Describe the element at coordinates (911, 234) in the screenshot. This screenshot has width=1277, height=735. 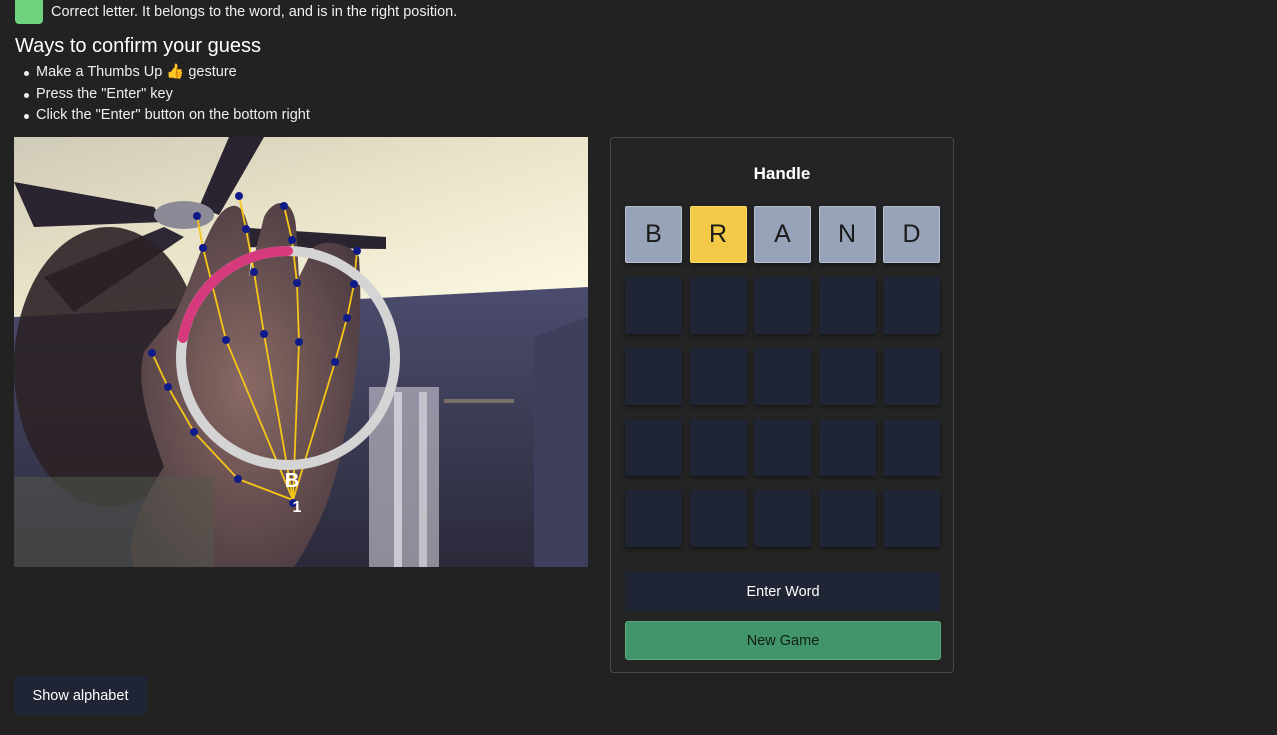
I see `letter-tile: D` at that location.